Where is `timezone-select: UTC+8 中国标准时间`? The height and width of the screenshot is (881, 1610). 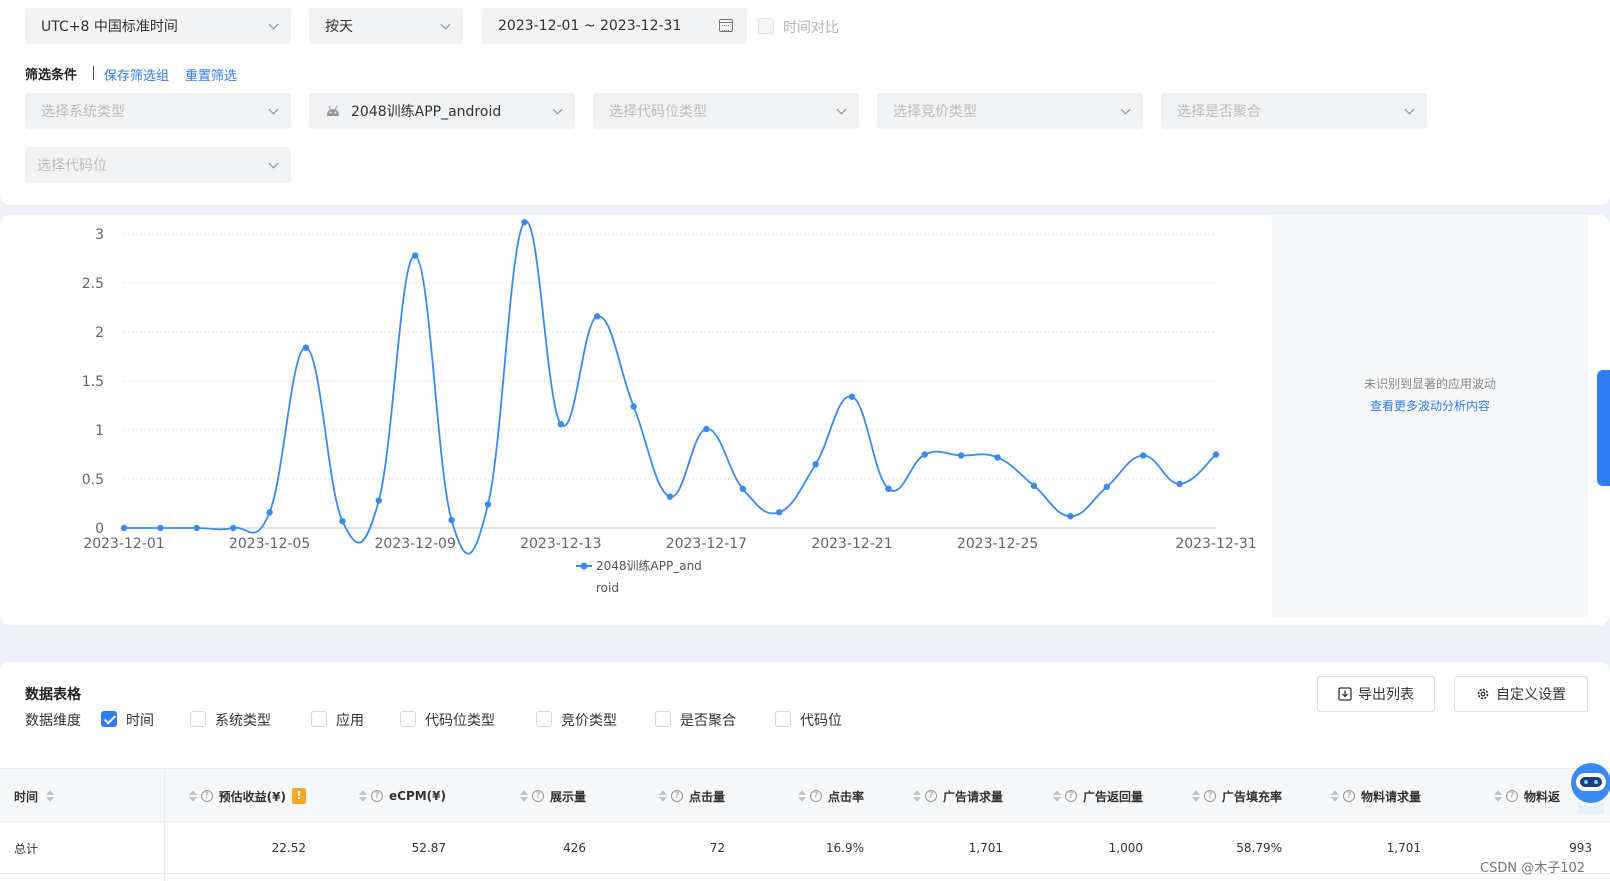
timezone-select: UTC+8 中国标准时间 is located at coordinates (158, 26).